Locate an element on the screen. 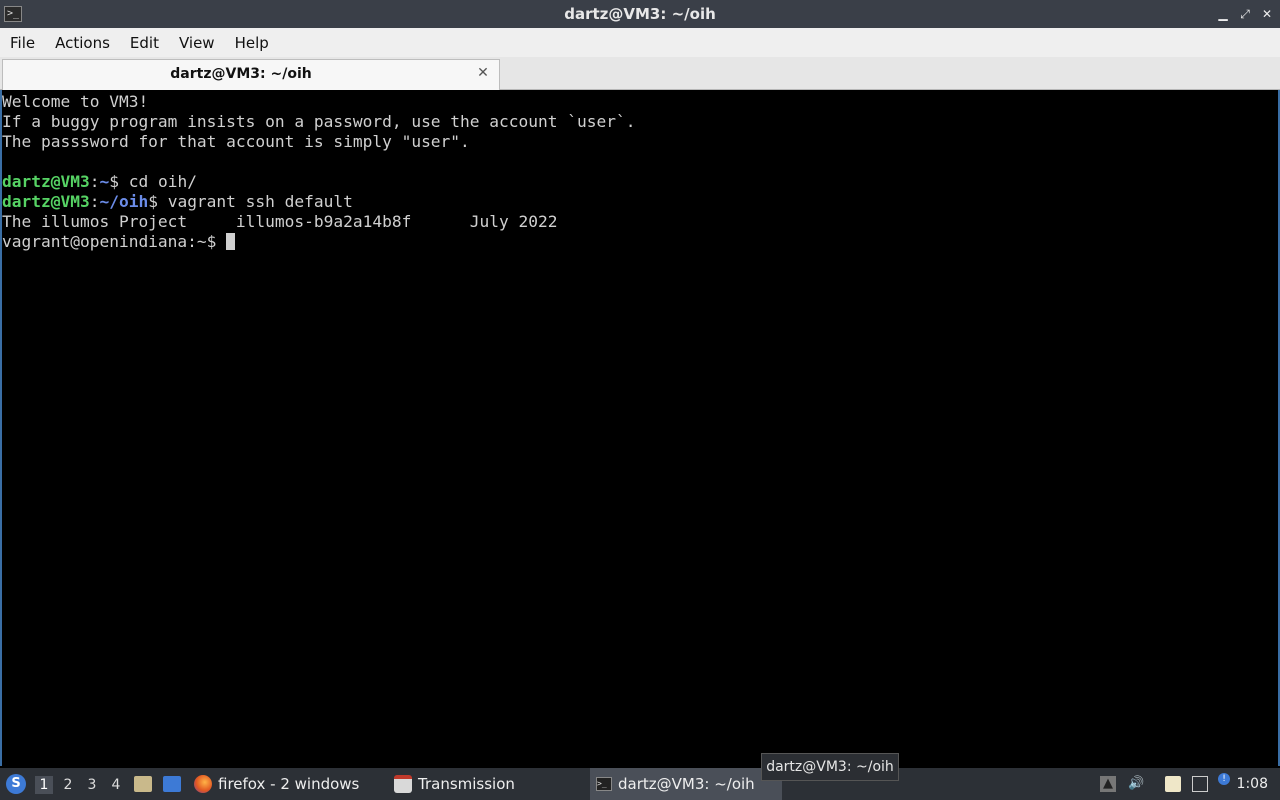 Image resolution: width=1280 pixels, height=800 pixels. prompt-path: ~ is located at coordinates (104, 181).